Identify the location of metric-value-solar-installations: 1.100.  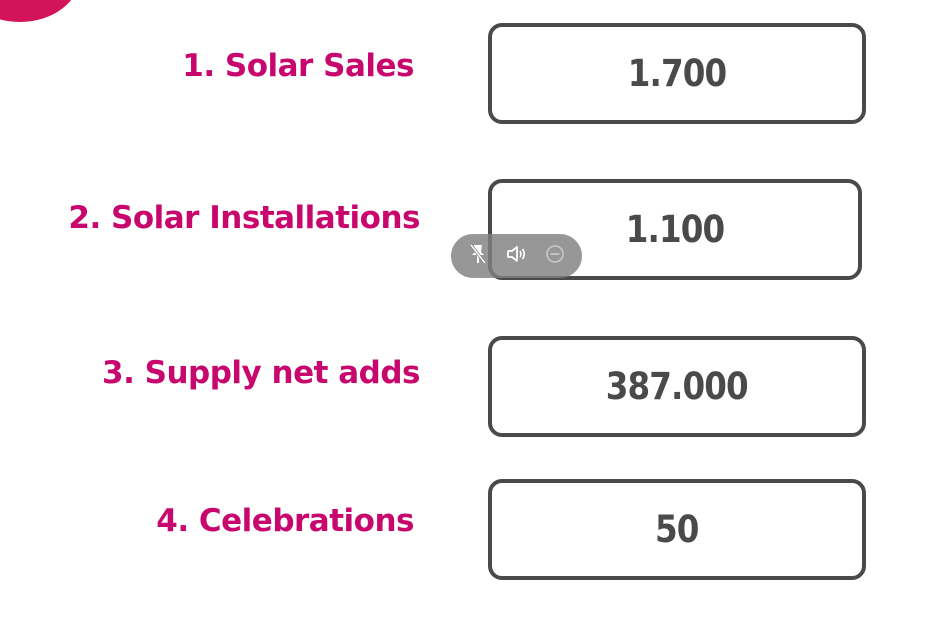
(675, 229).